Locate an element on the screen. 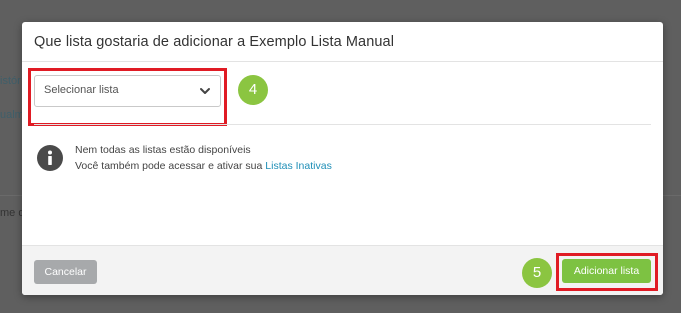  info-line-2-text: Você também pode acessar e ativar sua is located at coordinates (169, 166).